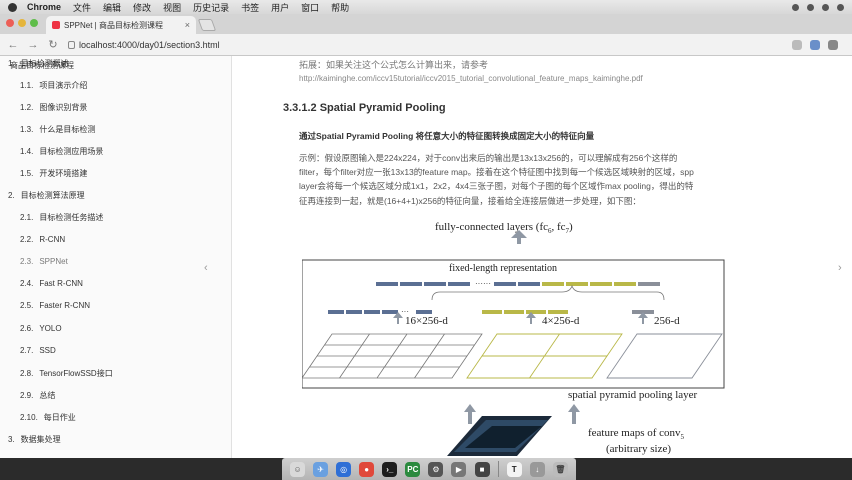 The height and width of the screenshot is (480, 852). Describe the element at coordinates (298, 469) in the screenshot. I see `finder-icon: ☺` at that location.